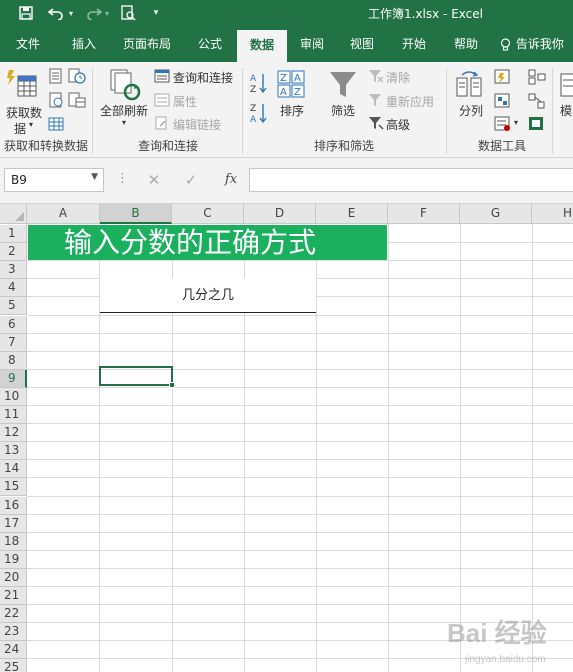  Describe the element at coordinates (13, 288) in the screenshot. I see `row-header-4: 4` at that location.